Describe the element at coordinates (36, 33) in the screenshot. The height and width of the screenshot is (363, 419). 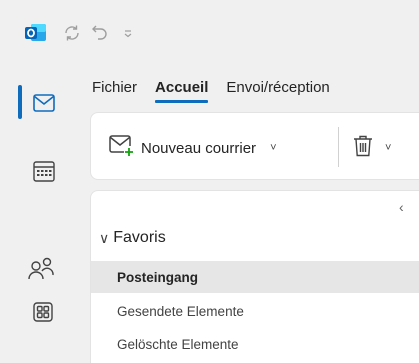
I see `outlook-logo-icon` at that location.